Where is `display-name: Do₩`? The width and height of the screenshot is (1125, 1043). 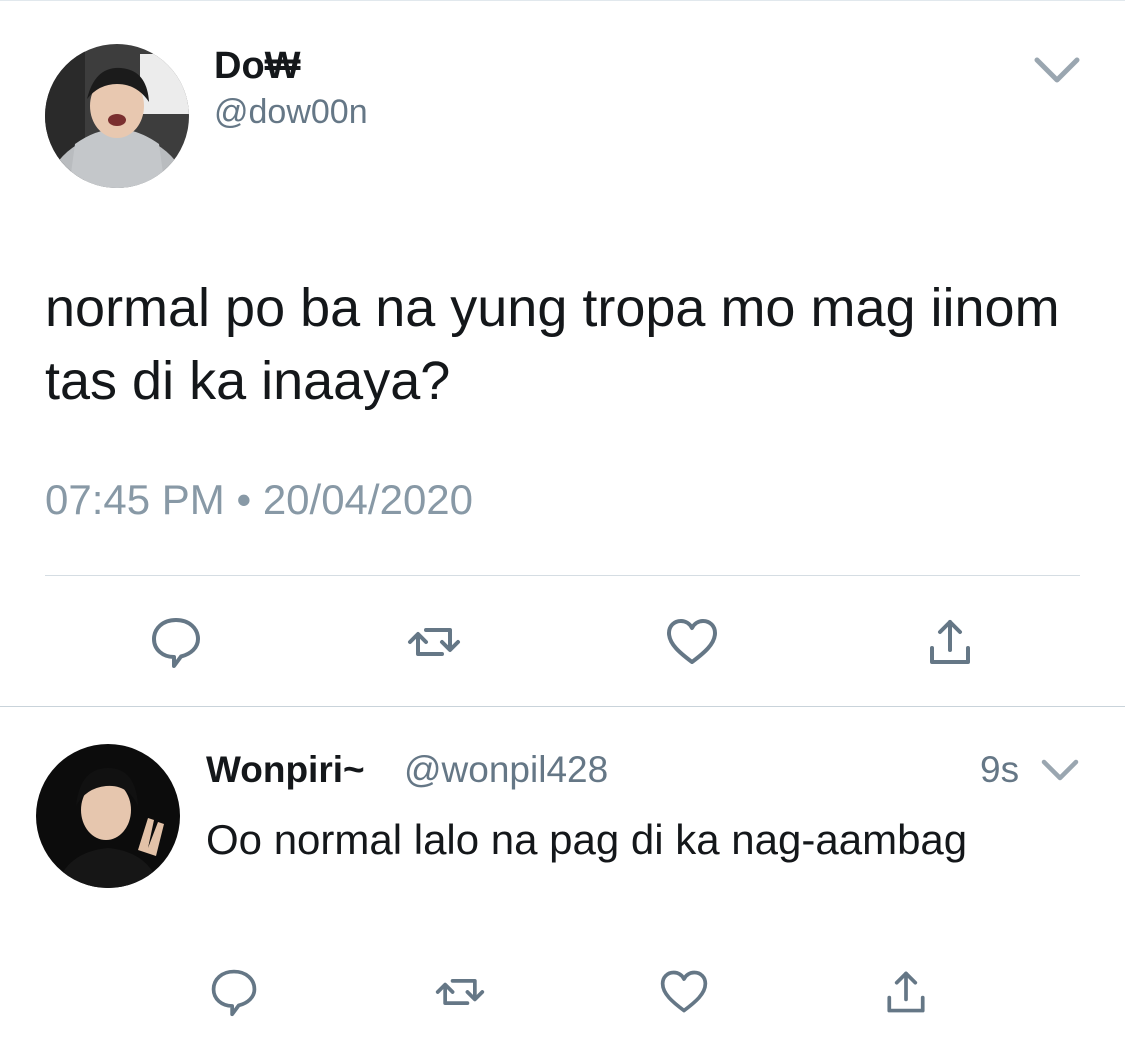 display-name: Do₩ is located at coordinates (257, 66).